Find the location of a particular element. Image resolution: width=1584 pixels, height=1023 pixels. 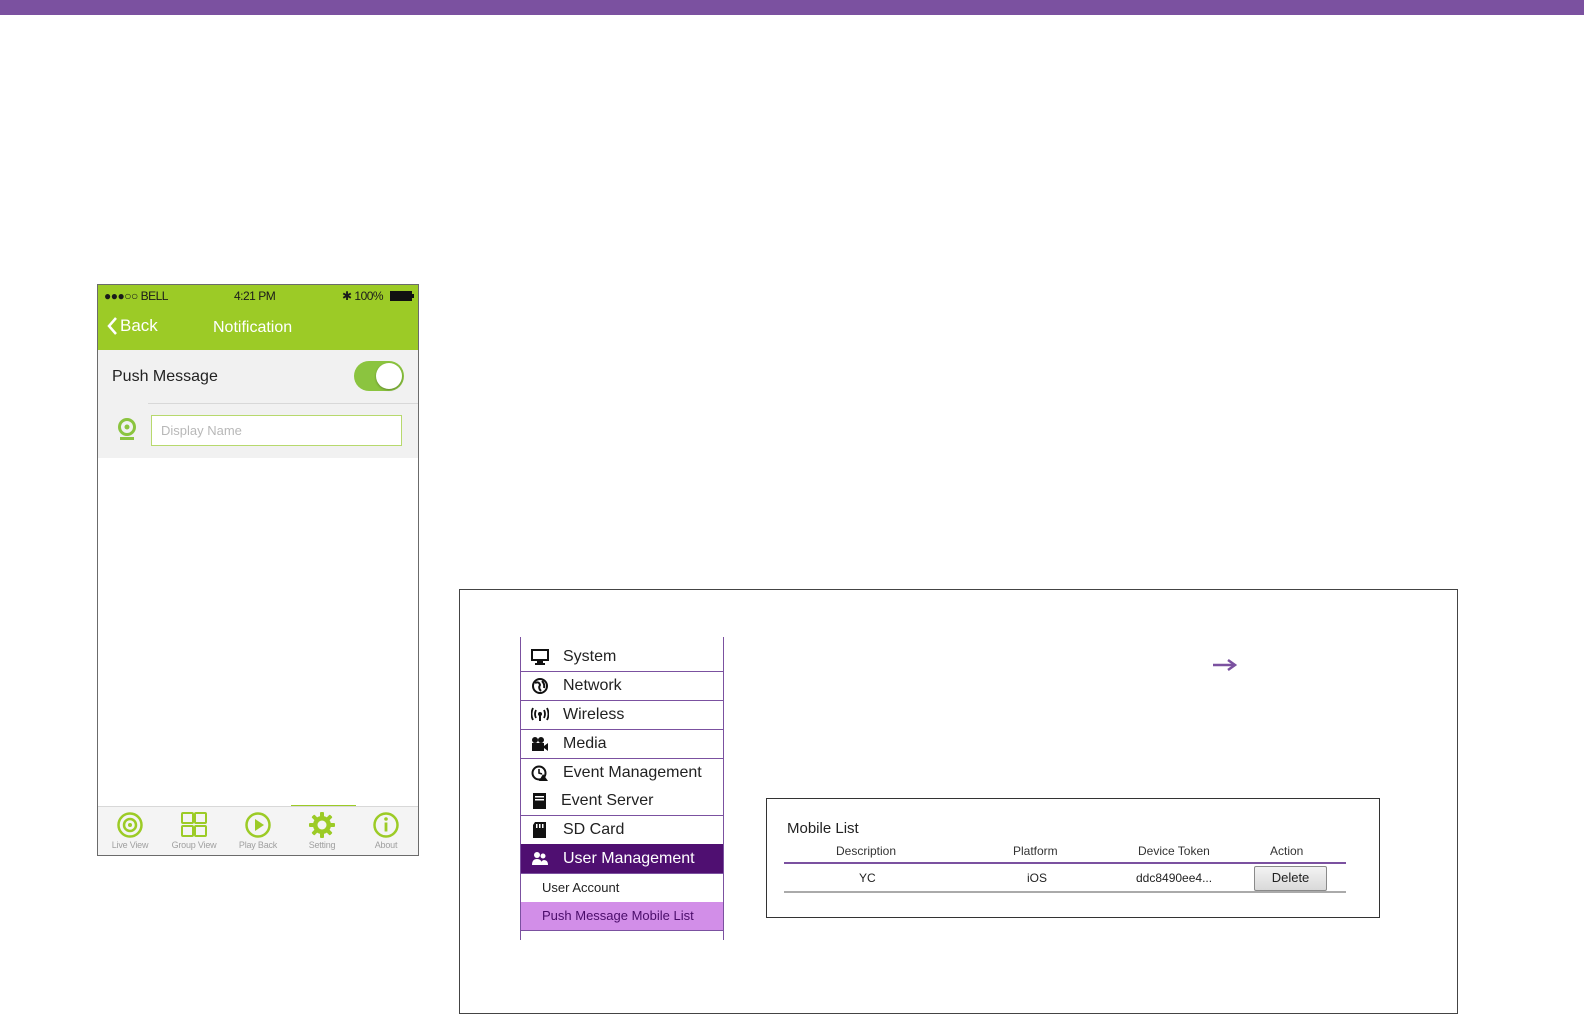

arrow-right-icon is located at coordinates (1225, 665).